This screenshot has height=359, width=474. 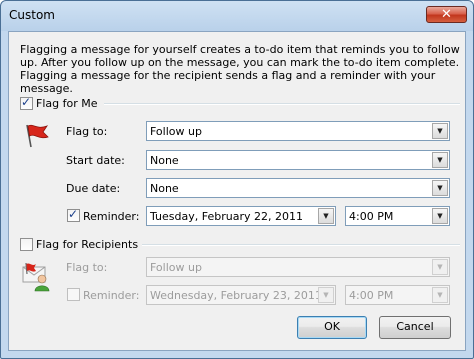 What do you see at coordinates (26, 102) in the screenshot?
I see `flag-for-me-checkbox` at bounding box center [26, 102].